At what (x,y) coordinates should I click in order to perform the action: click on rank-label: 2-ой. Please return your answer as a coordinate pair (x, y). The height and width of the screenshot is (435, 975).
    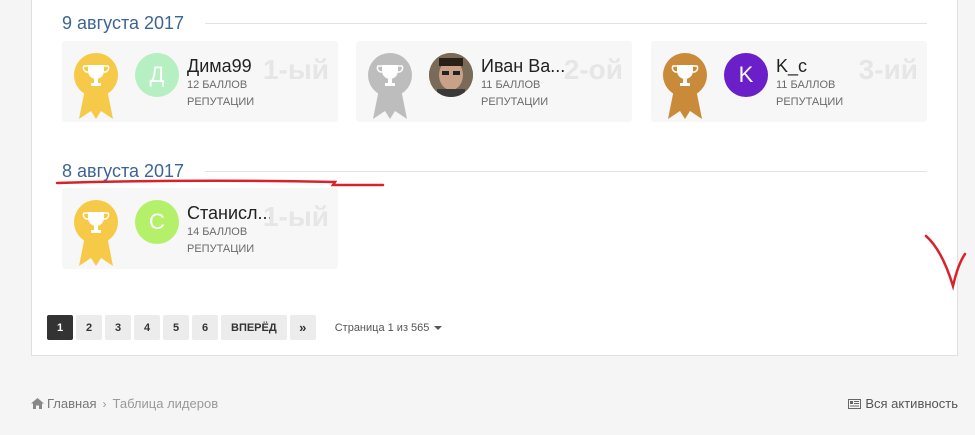
    Looking at the image, I should click on (593, 69).